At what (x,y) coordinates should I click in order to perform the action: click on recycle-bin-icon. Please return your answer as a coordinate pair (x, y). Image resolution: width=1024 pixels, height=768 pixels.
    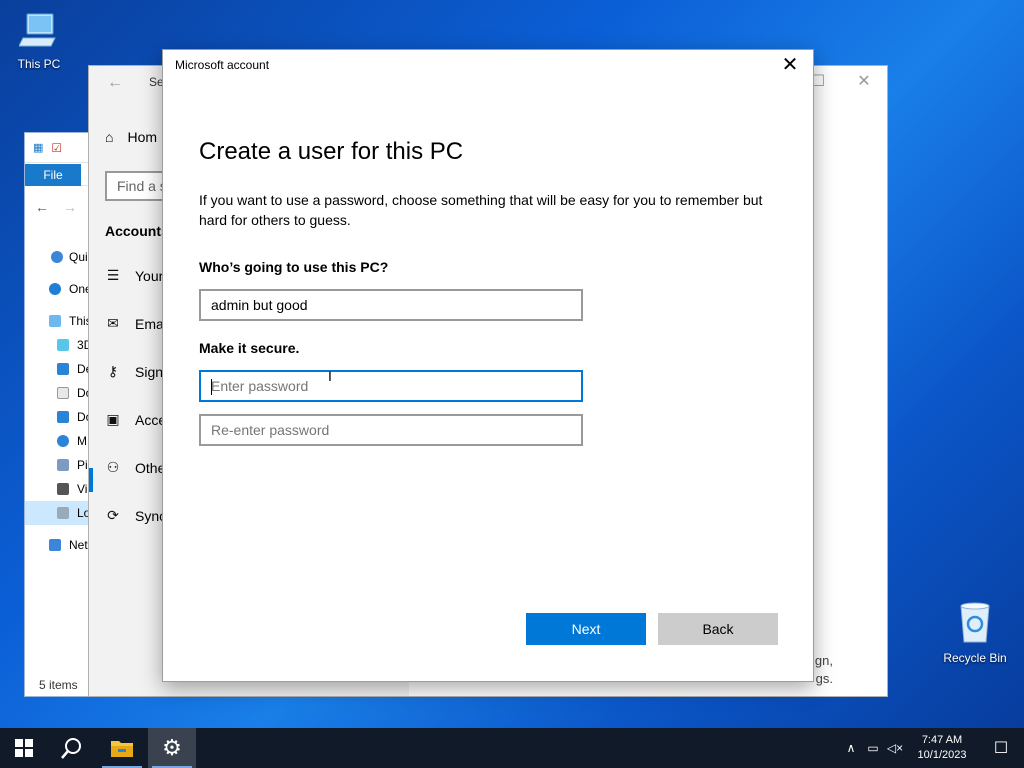
    Looking at the image, I should click on (975, 623).